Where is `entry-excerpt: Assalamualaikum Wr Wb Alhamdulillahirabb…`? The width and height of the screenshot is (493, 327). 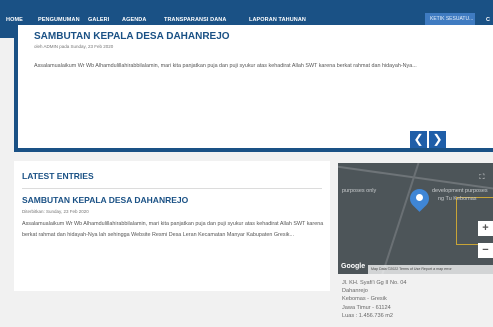 entry-excerpt: Assalamualaikum Wr Wb Alhamdulillahirabb… is located at coordinates (173, 229).